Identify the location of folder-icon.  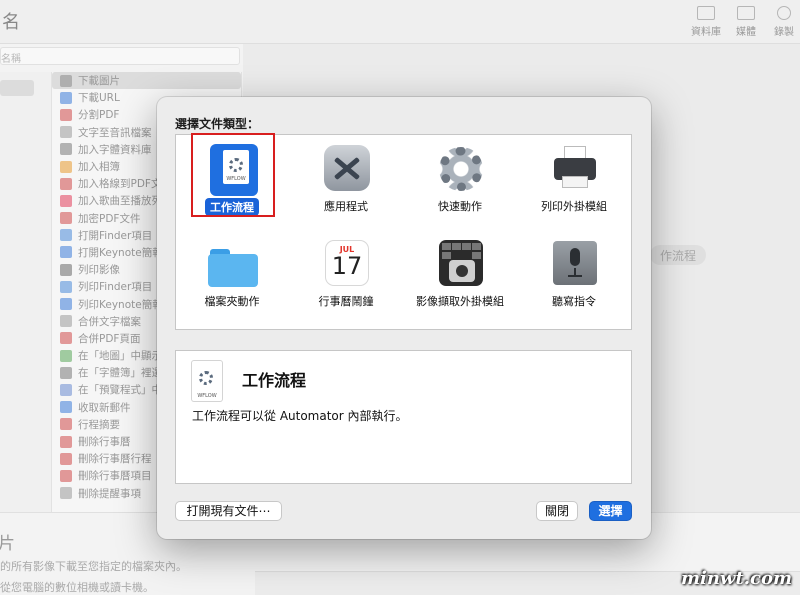
(233, 268).